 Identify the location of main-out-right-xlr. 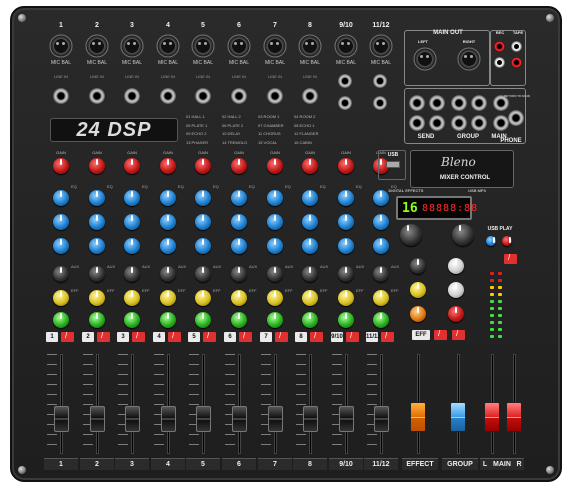
(469, 59).